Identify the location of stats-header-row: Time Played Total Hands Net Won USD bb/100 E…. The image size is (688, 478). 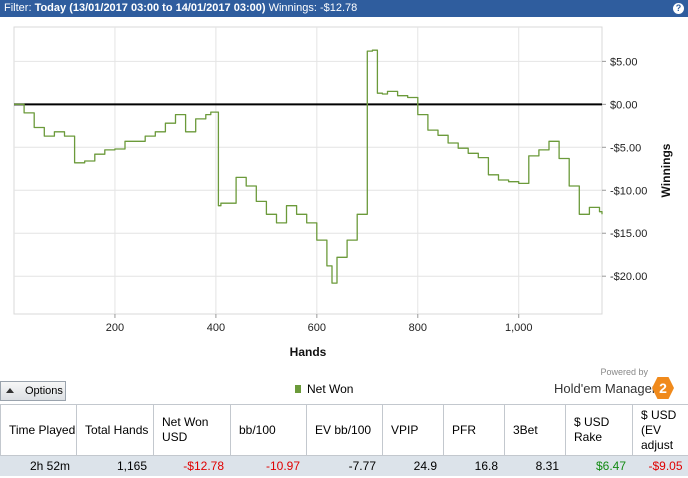
(344, 430).